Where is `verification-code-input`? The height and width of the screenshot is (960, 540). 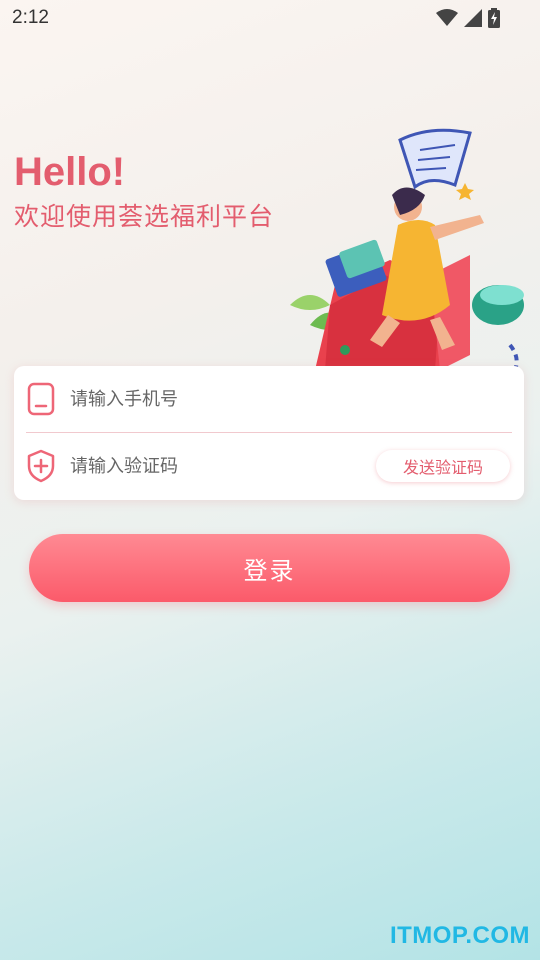 verification-code-input is located at coordinates (215, 466).